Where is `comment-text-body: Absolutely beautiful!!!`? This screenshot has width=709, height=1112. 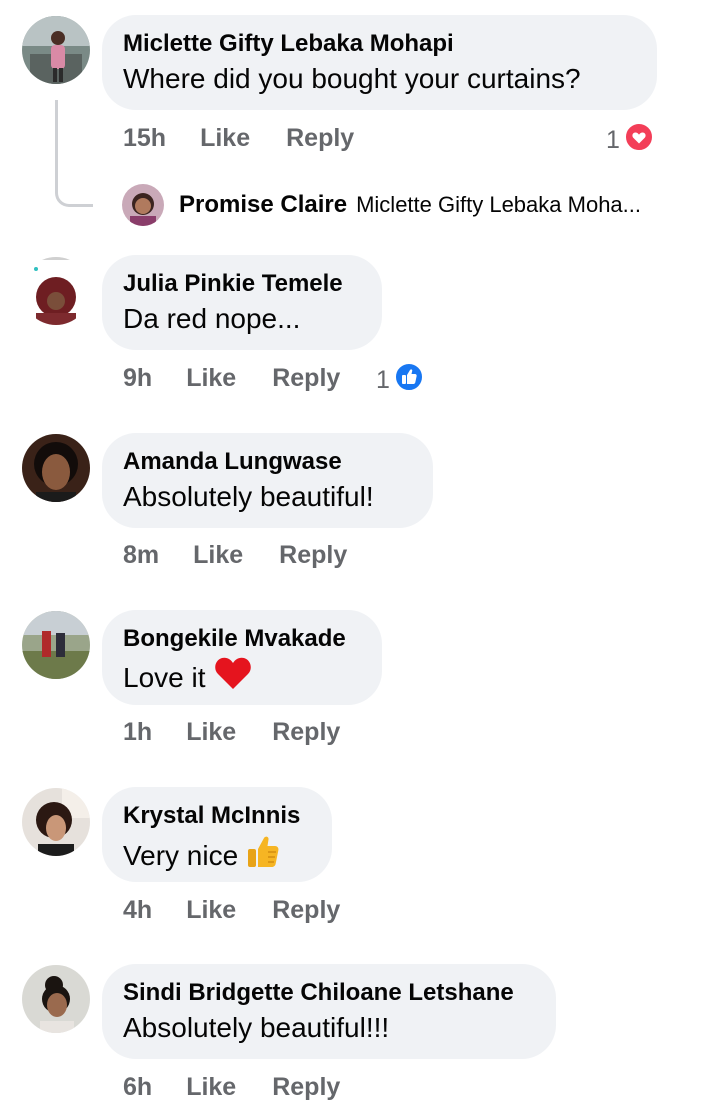
comment-text-body: Absolutely beautiful!!! is located at coordinates (256, 1027).